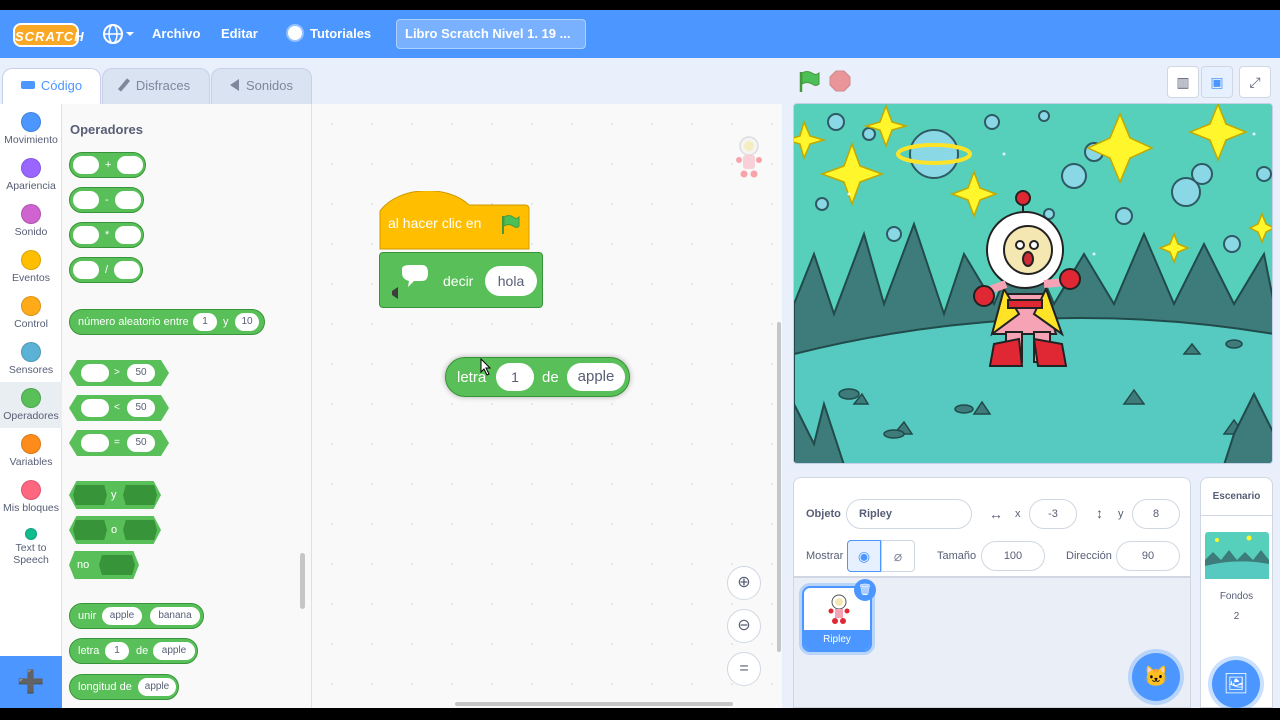 The width and height of the screenshot is (1280, 720). What do you see at coordinates (779, 487) in the screenshot?
I see `workspace-vertical-scrollbar` at bounding box center [779, 487].